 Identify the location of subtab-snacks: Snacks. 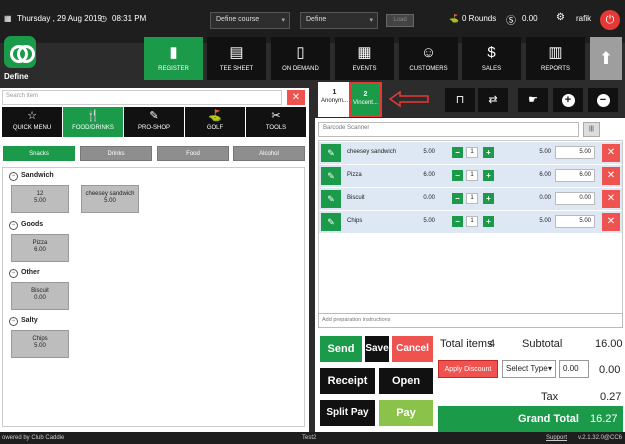
(39, 153).